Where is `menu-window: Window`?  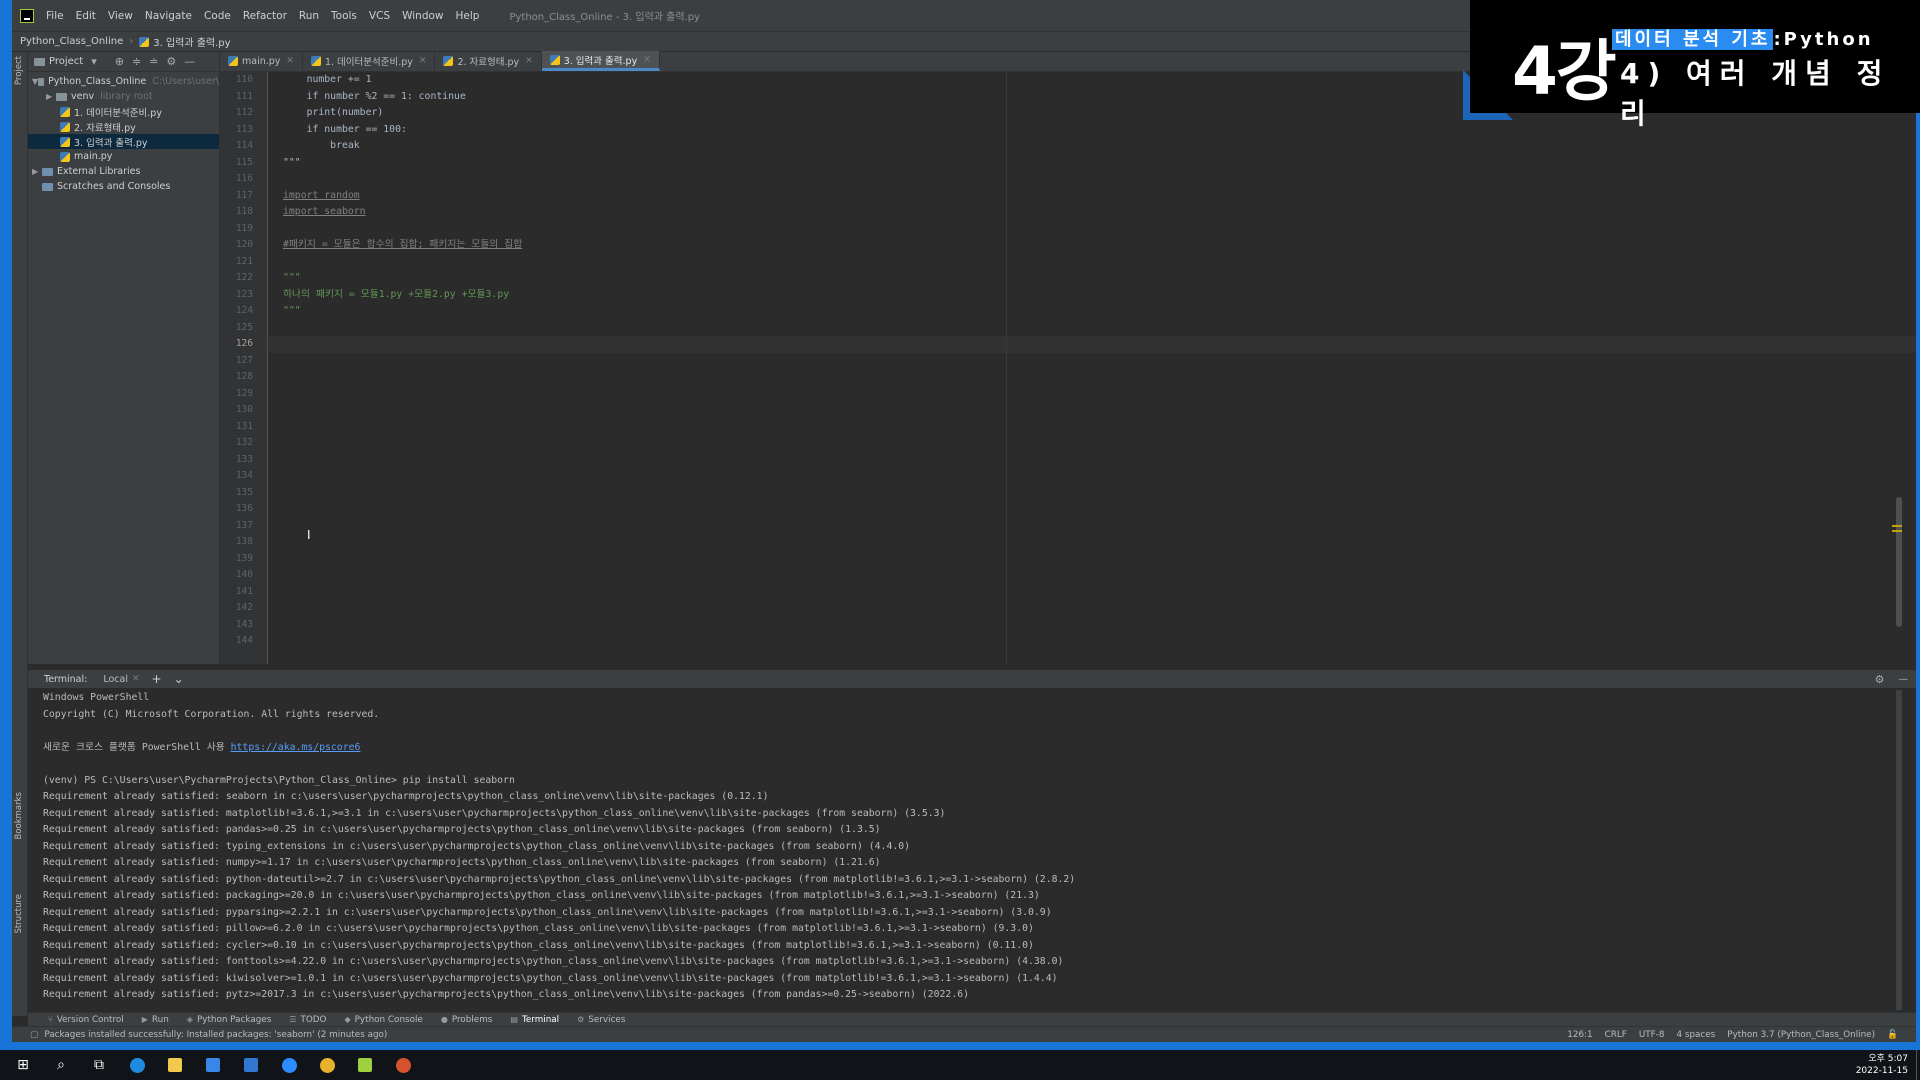 menu-window: Window is located at coordinates (422, 16).